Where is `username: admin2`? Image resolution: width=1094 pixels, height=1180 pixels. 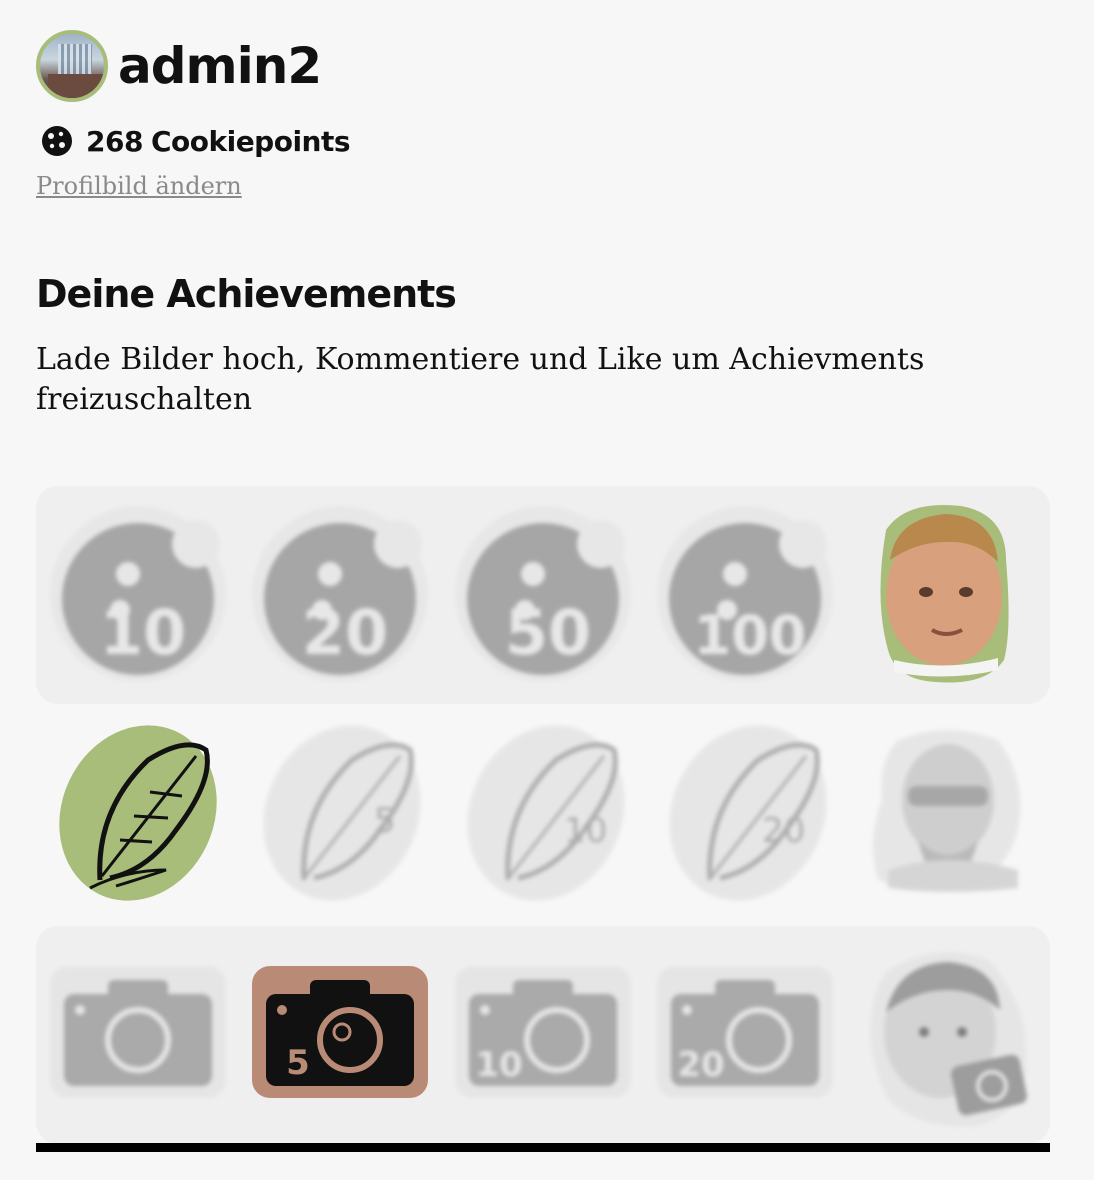 username: admin2 is located at coordinates (220, 66).